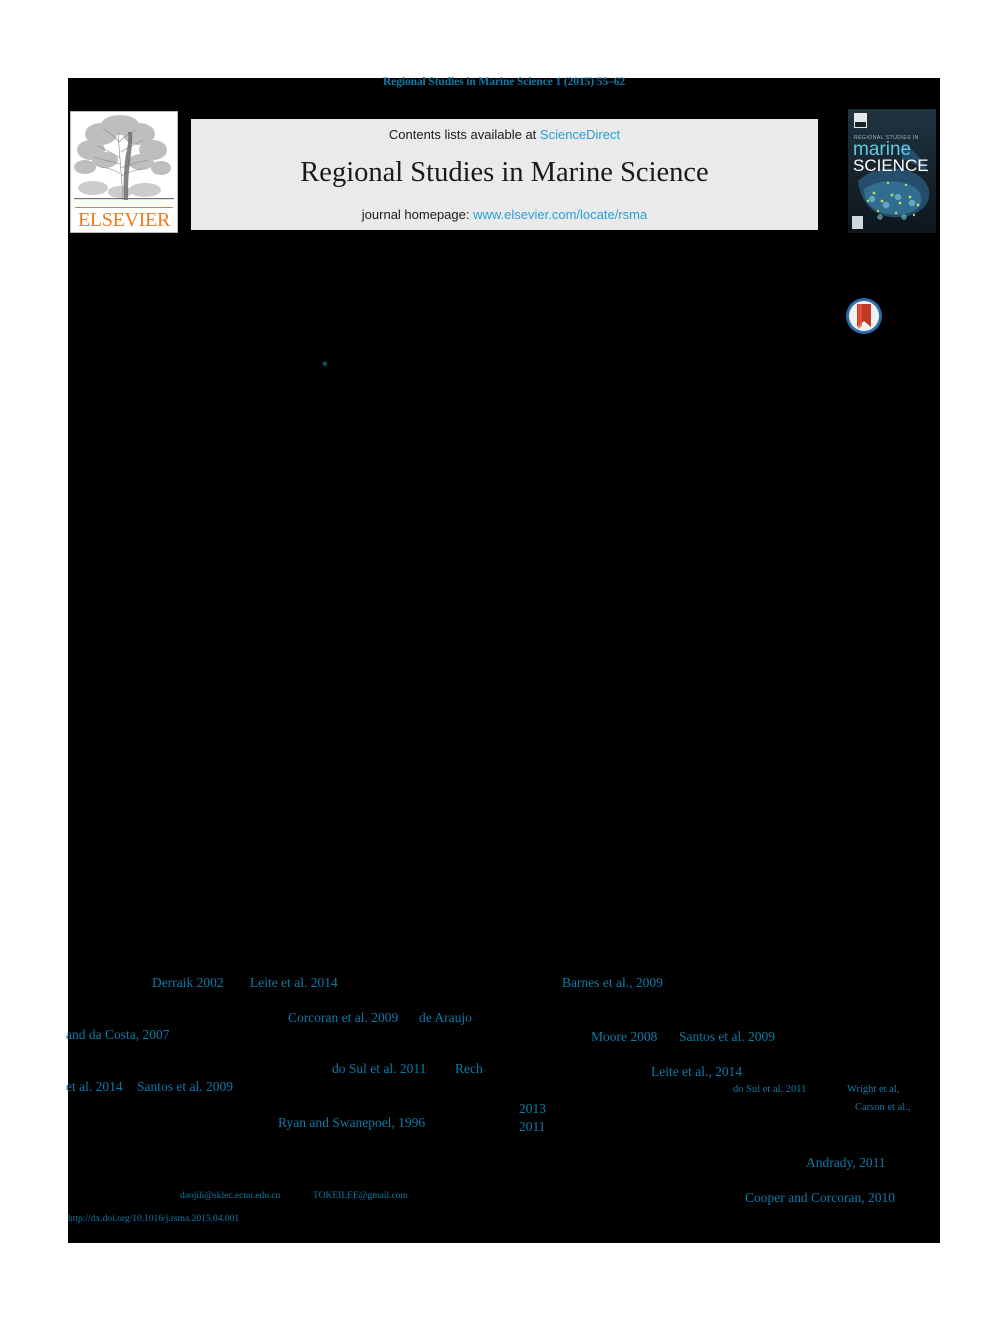 This screenshot has height=1323, width=992. What do you see at coordinates (727, 1037) in the screenshot?
I see `citation-link-santos-et-al-2009-a: Santos et al. 2009` at bounding box center [727, 1037].